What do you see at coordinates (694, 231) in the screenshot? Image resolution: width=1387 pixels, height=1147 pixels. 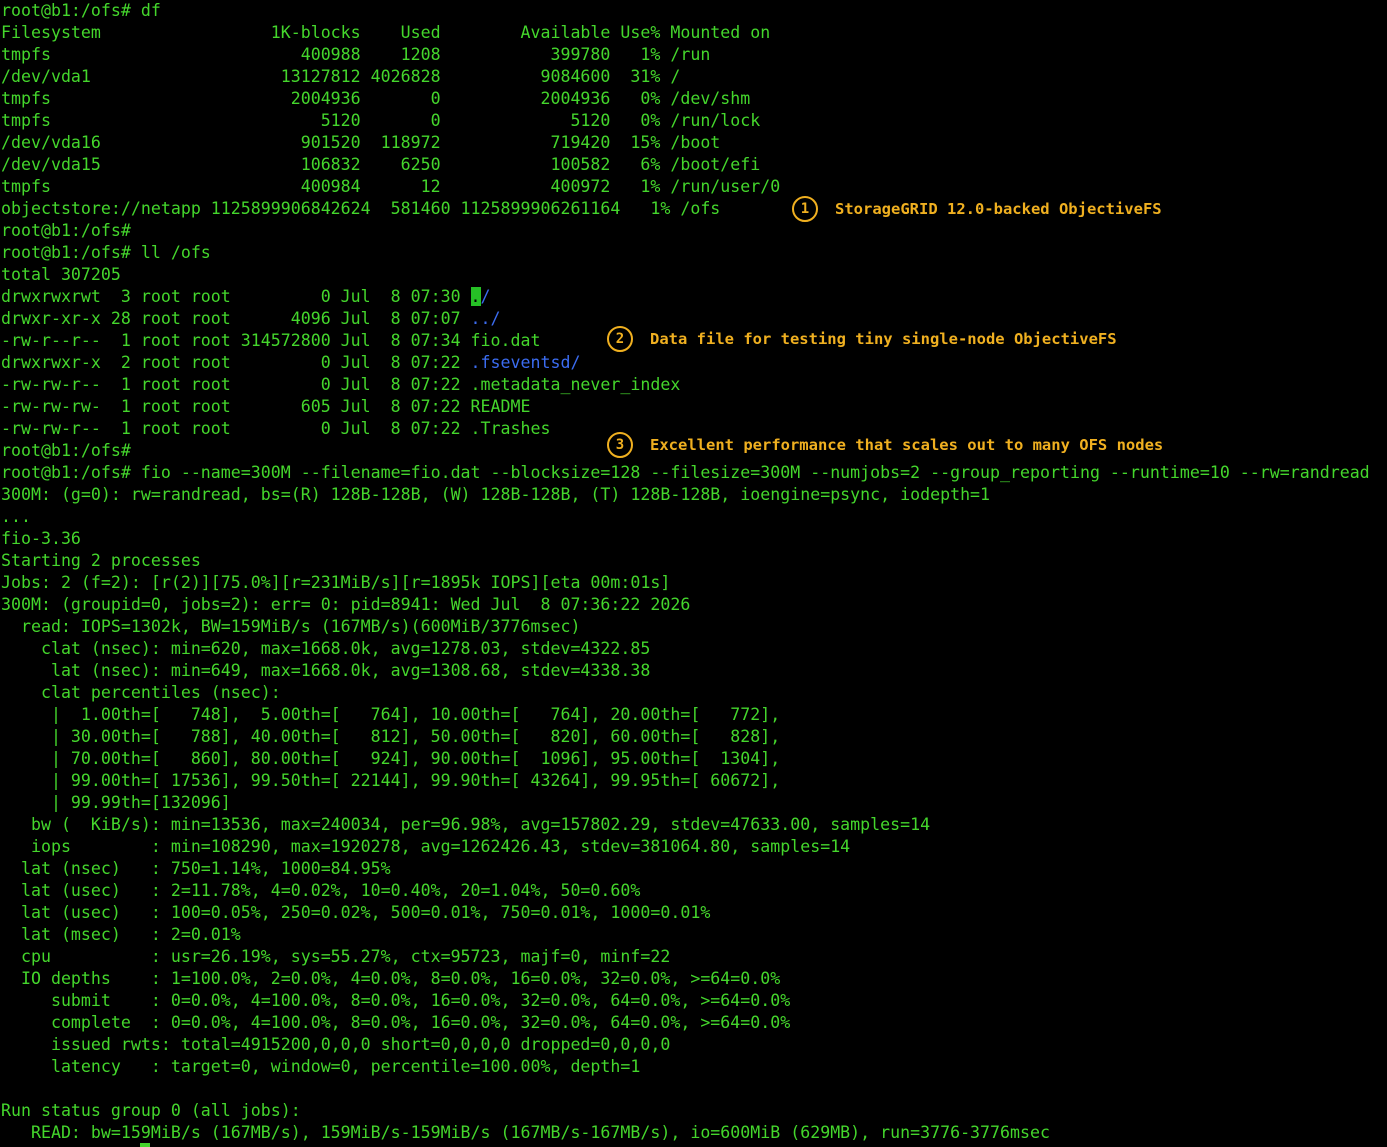 I see `terminal-line: root@b1:/ofs#` at bounding box center [694, 231].